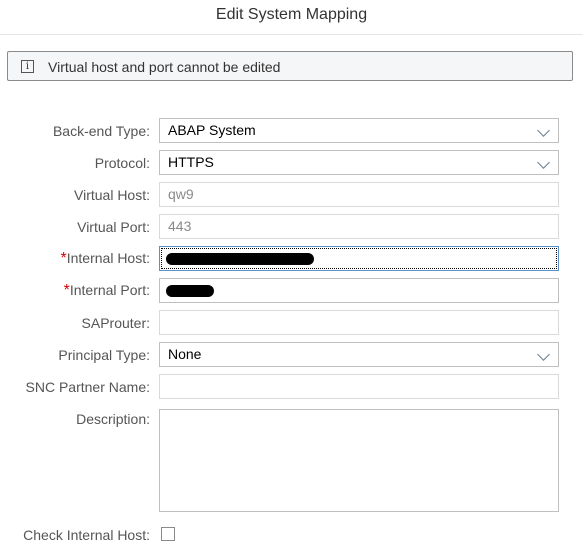 The height and width of the screenshot is (553, 583). What do you see at coordinates (164, 67) in the screenshot?
I see `info-message-text: Virtual host and port cannot be edited` at bounding box center [164, 67].